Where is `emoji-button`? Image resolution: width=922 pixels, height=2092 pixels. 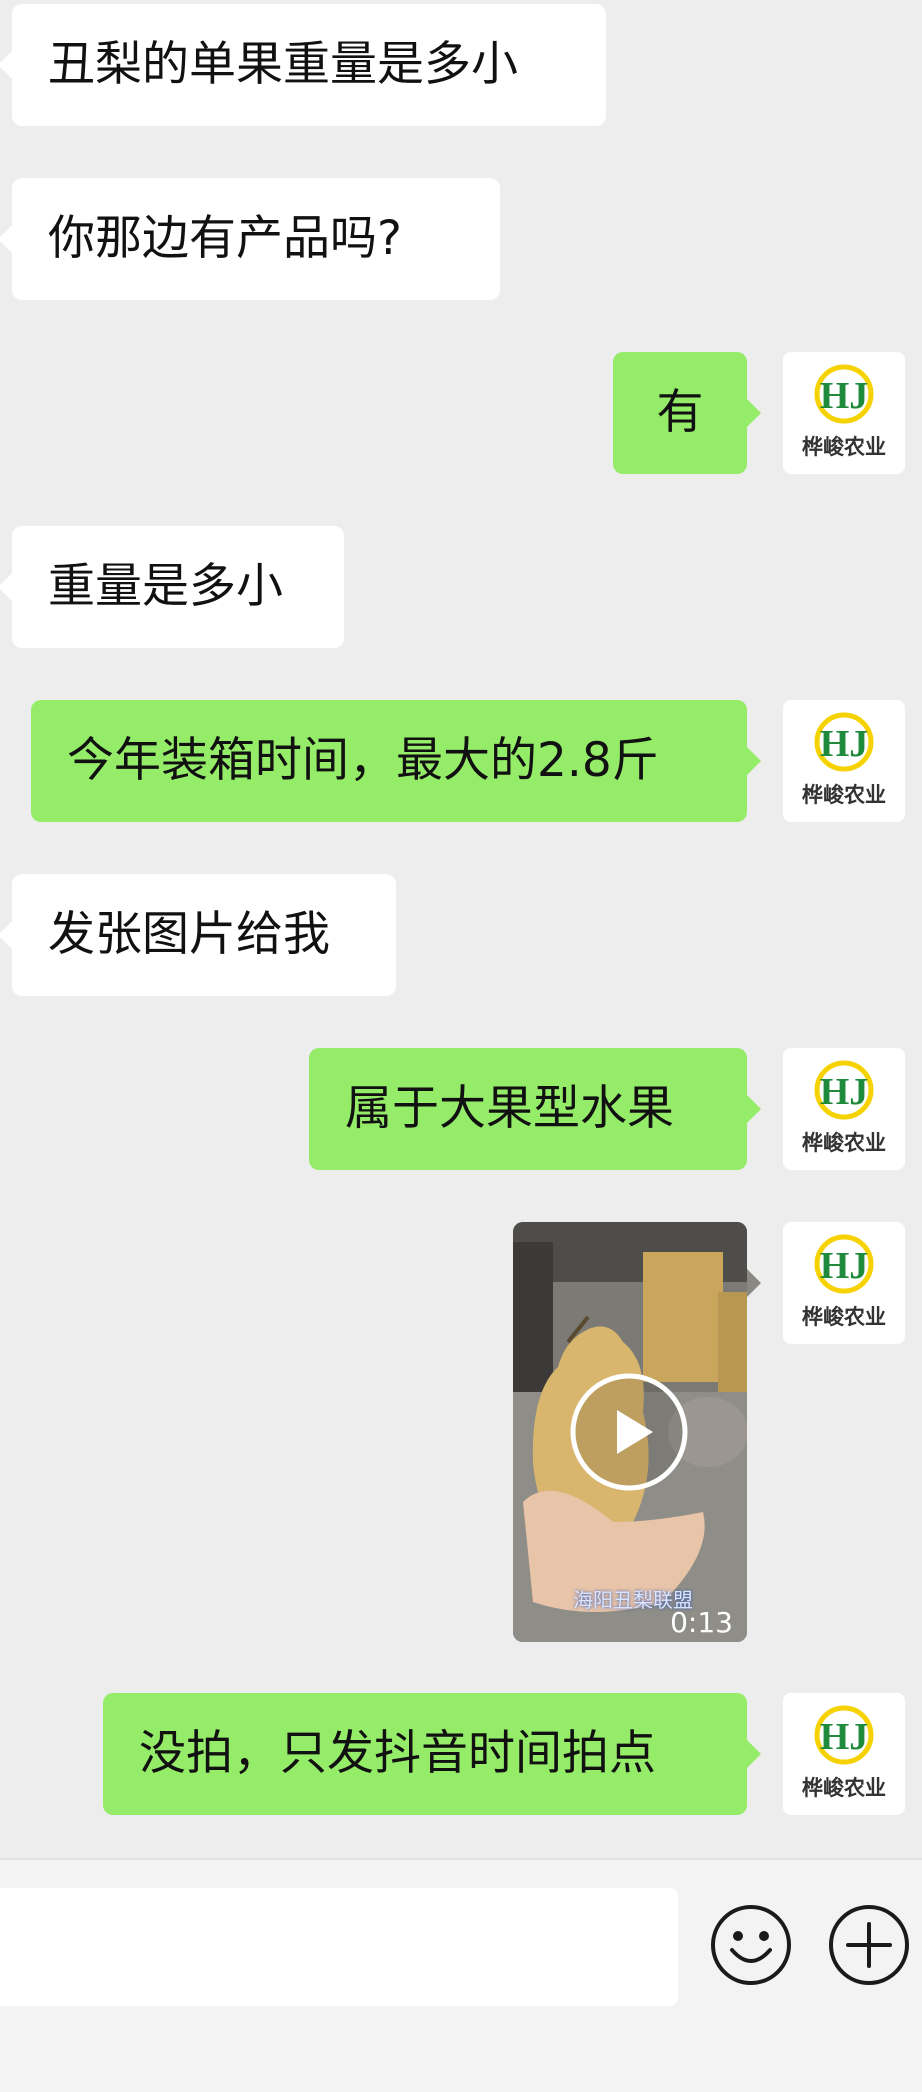
emoji-button is located at coordinates (751, 1945).